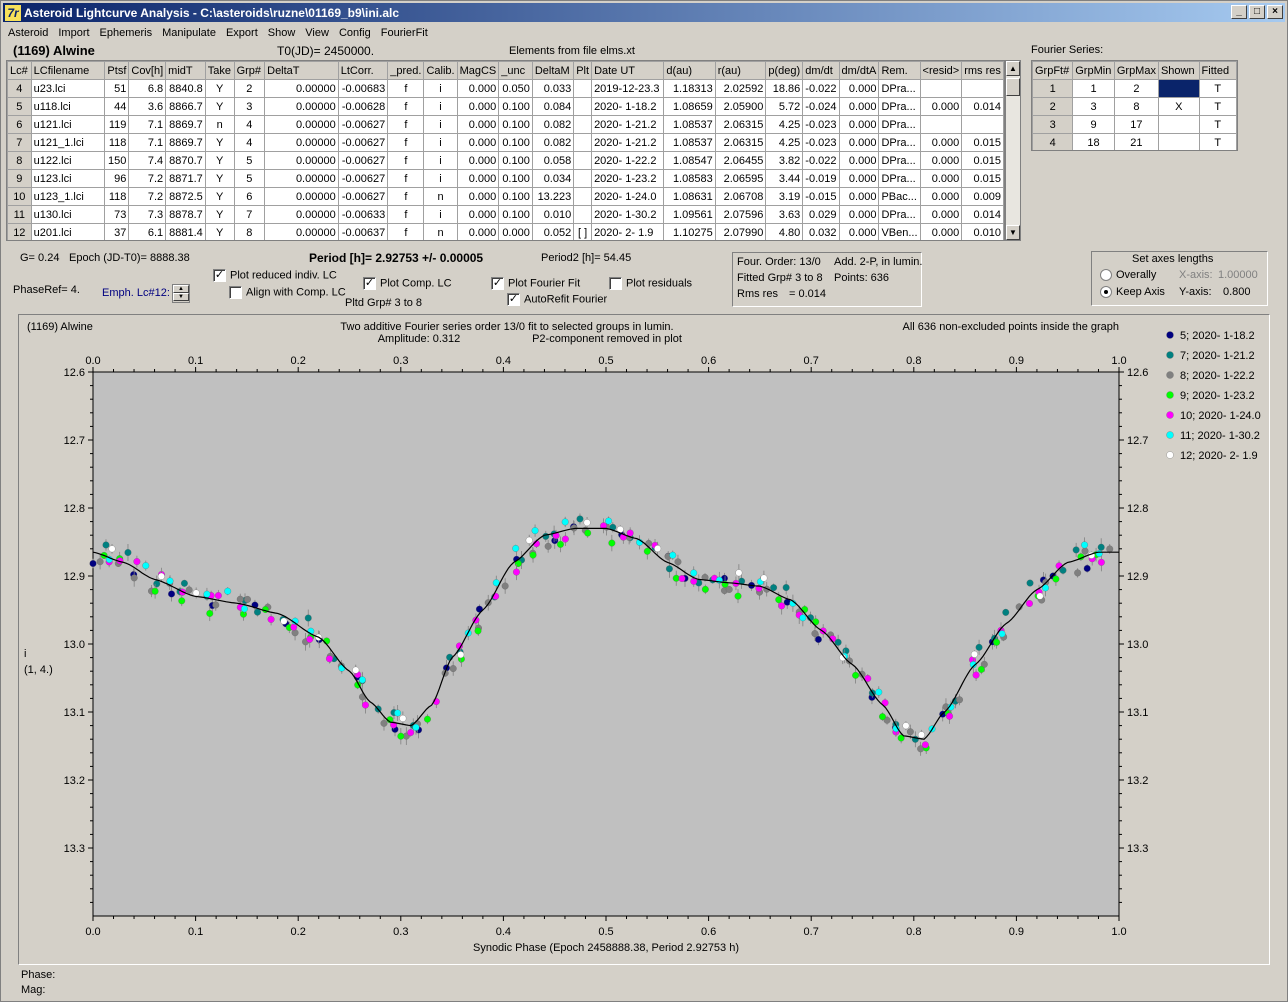  Describe the element at coordinates (147, 88) in the screenshot. I see `table-cell: 6.8` at that location.